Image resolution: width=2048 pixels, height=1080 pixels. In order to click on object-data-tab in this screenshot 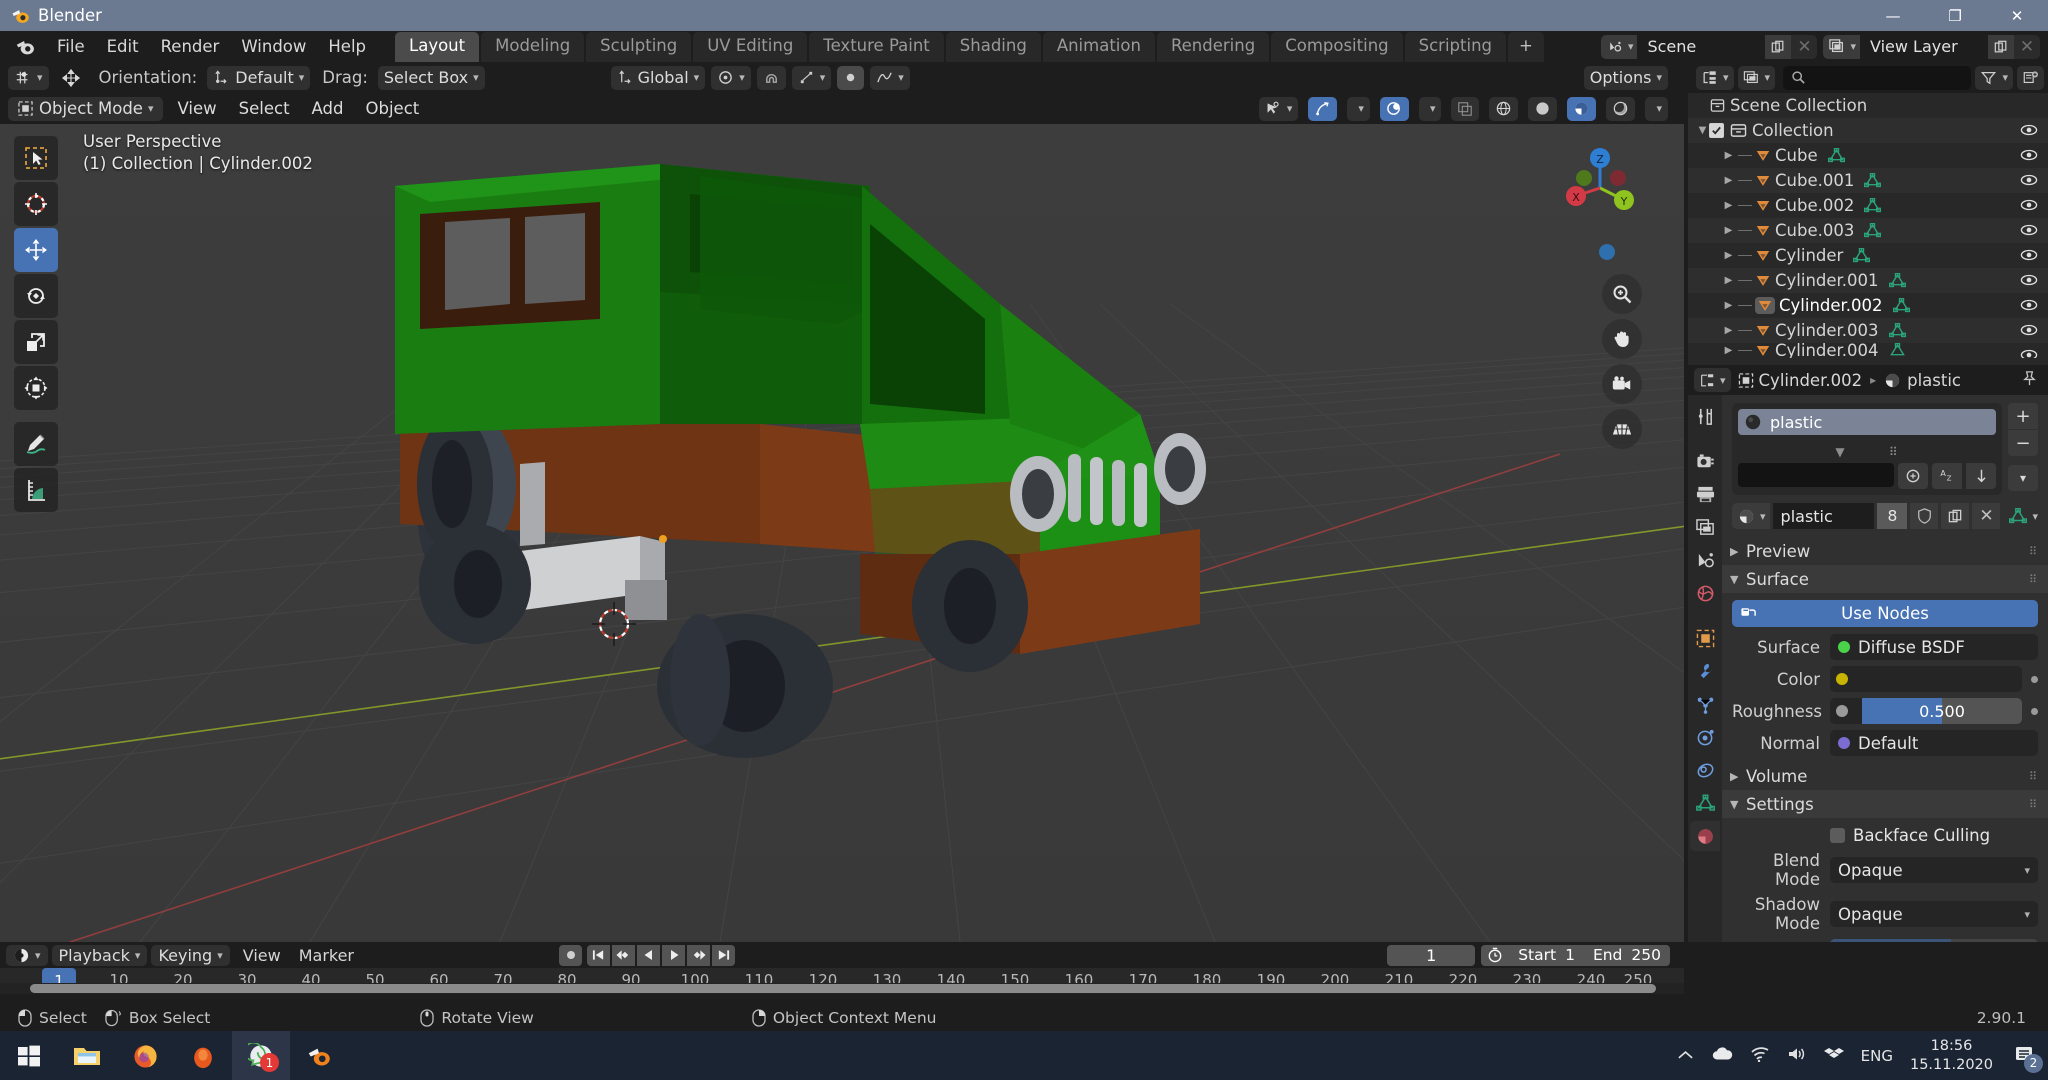, I will do `click(1705, 803)`.